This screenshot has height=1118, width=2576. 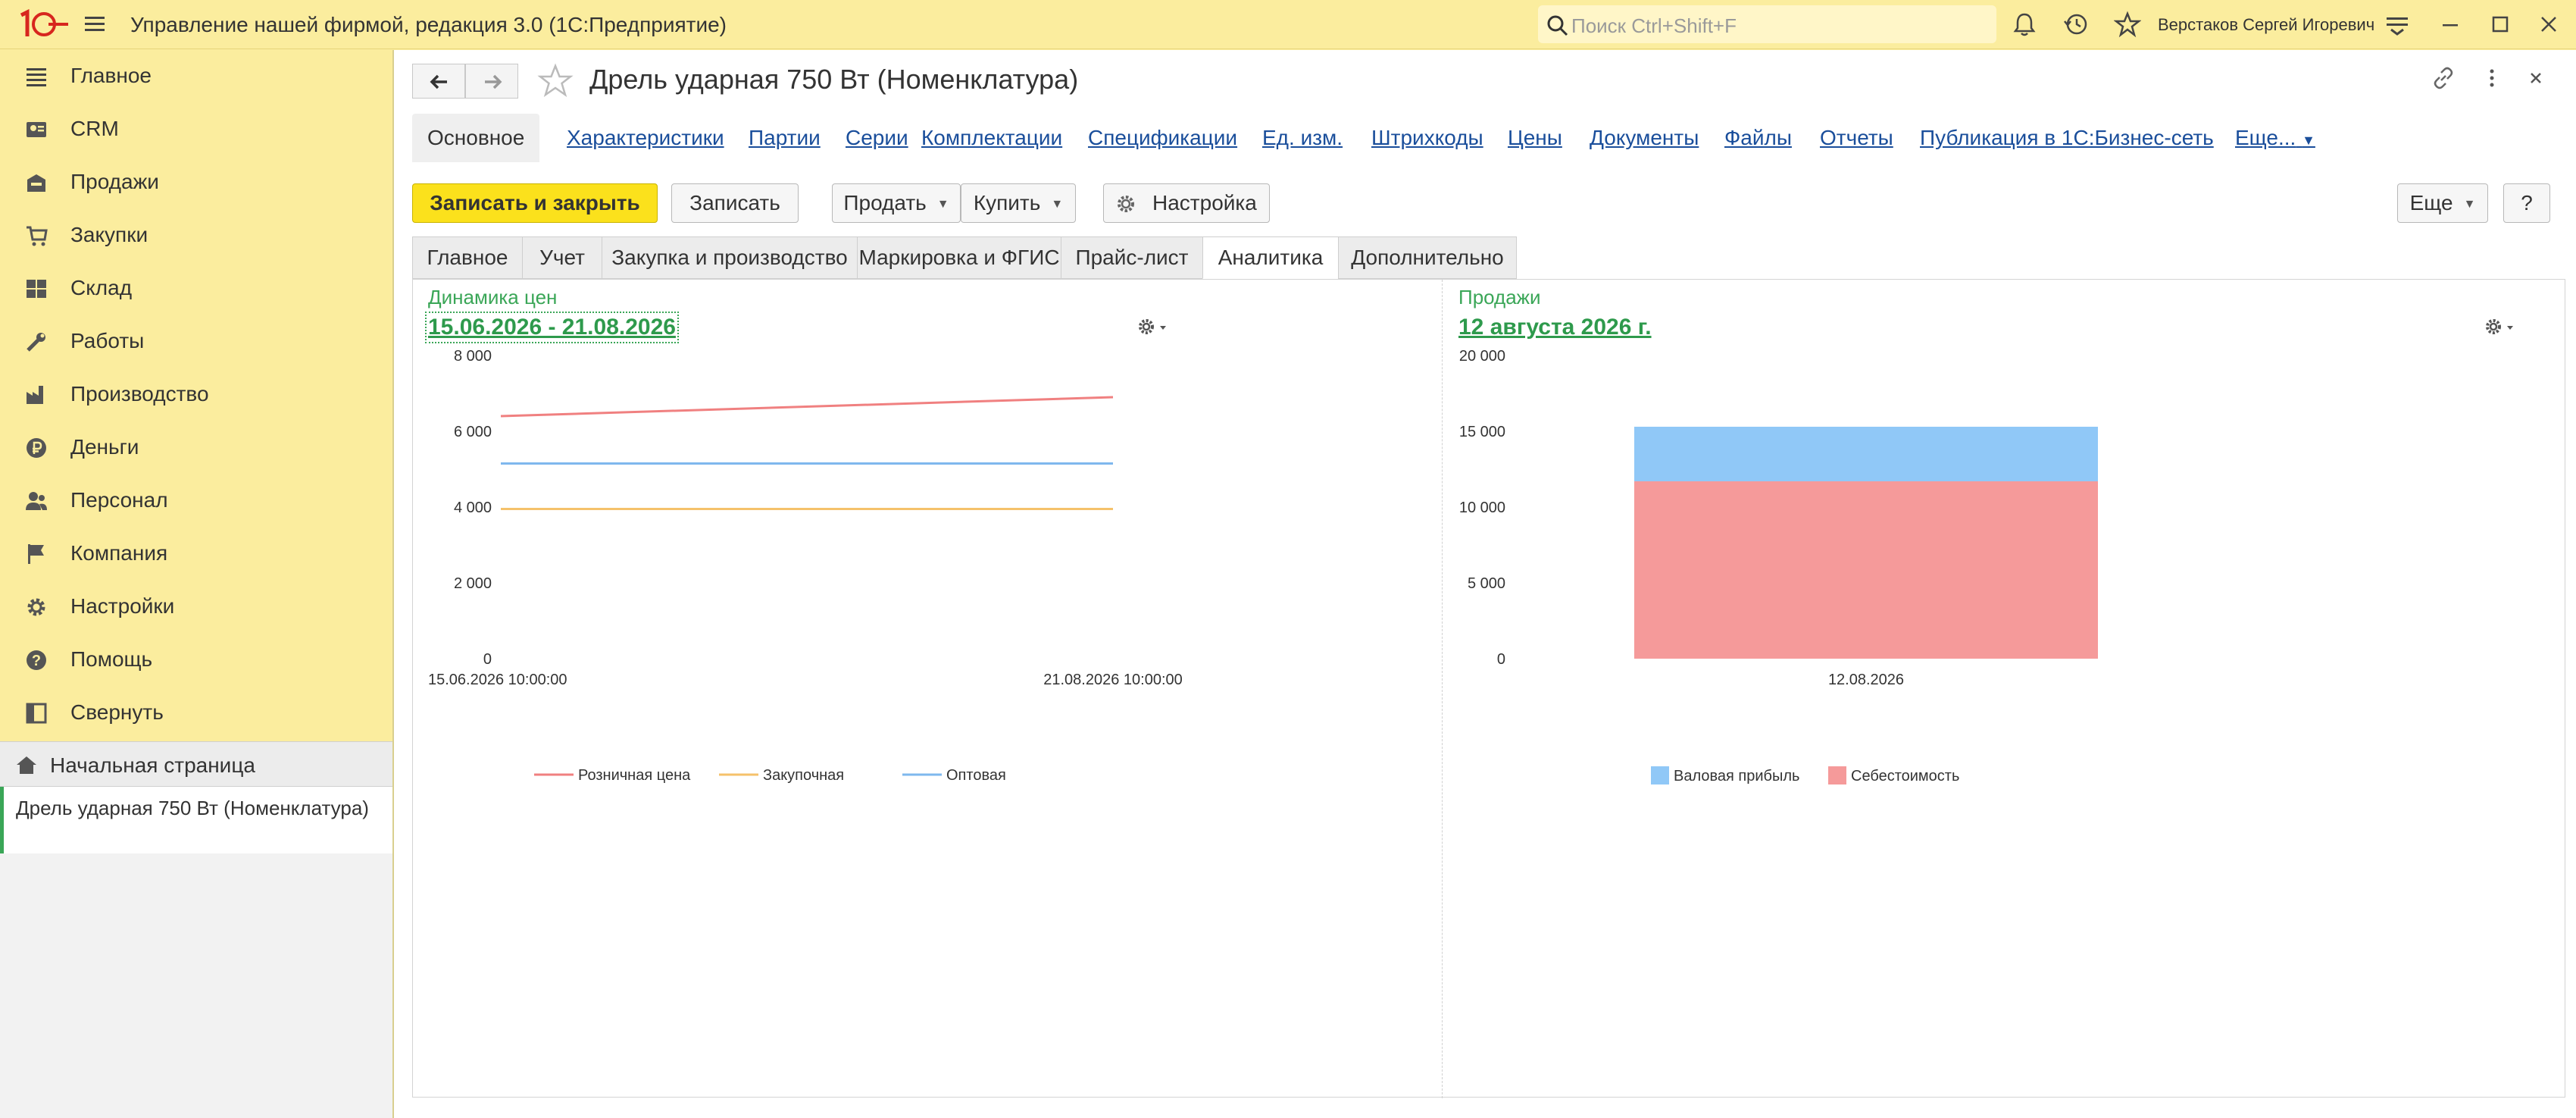 I want to click on user-menu-icon, so click(x=2397, y=25).